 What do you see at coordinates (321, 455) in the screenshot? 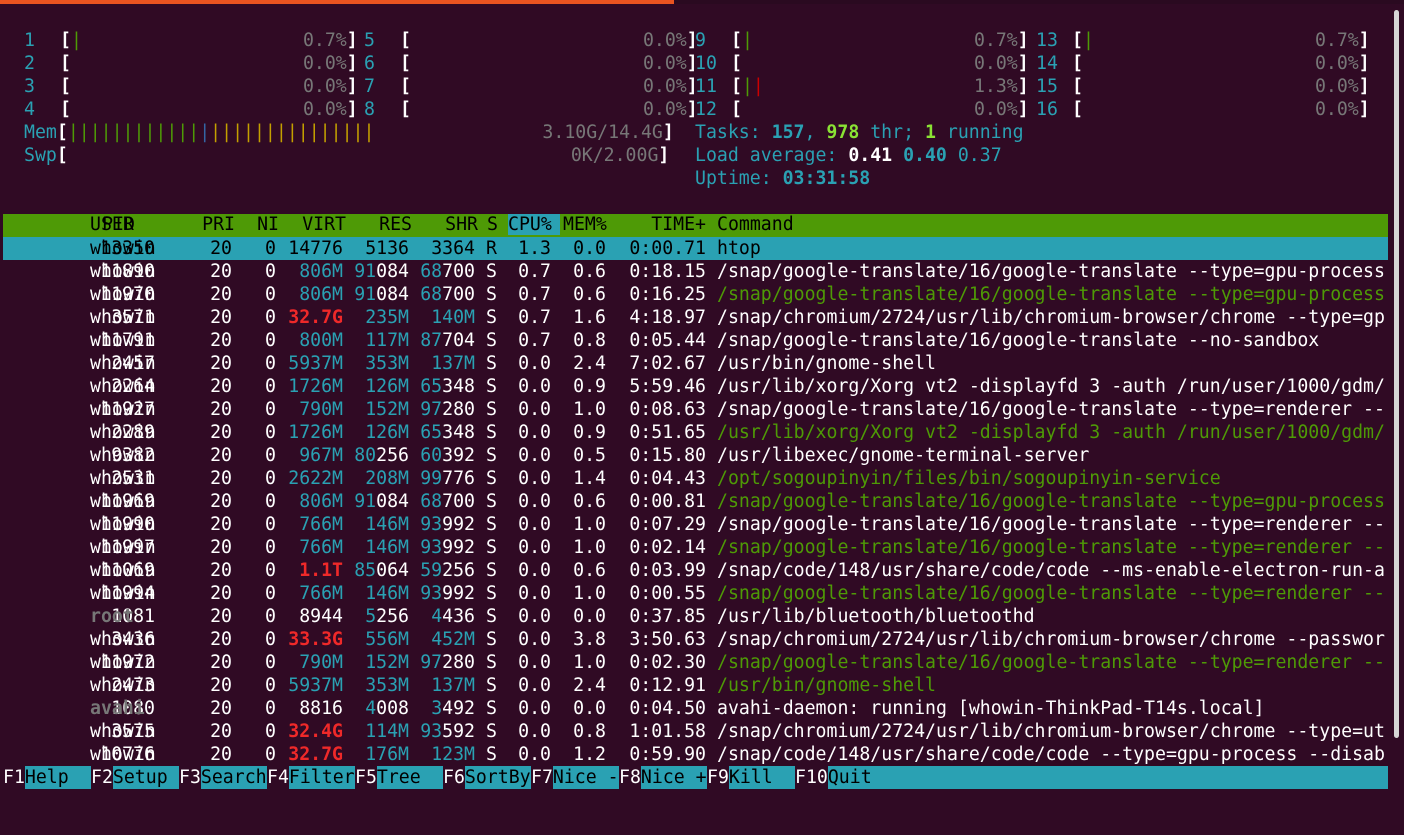
I see `virt-cell: 967M` at bounding box center [321, 455].